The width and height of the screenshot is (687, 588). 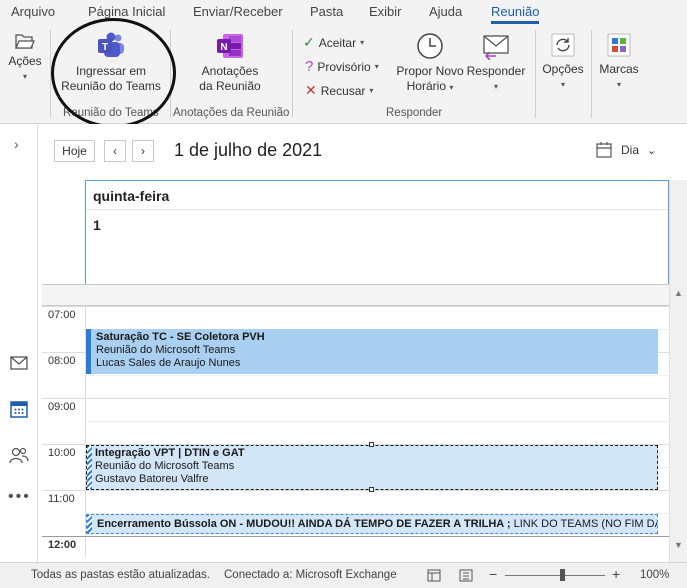 I want to click on propose-label-line2-wrap: Horário ▾, so click(x=430, y=87).